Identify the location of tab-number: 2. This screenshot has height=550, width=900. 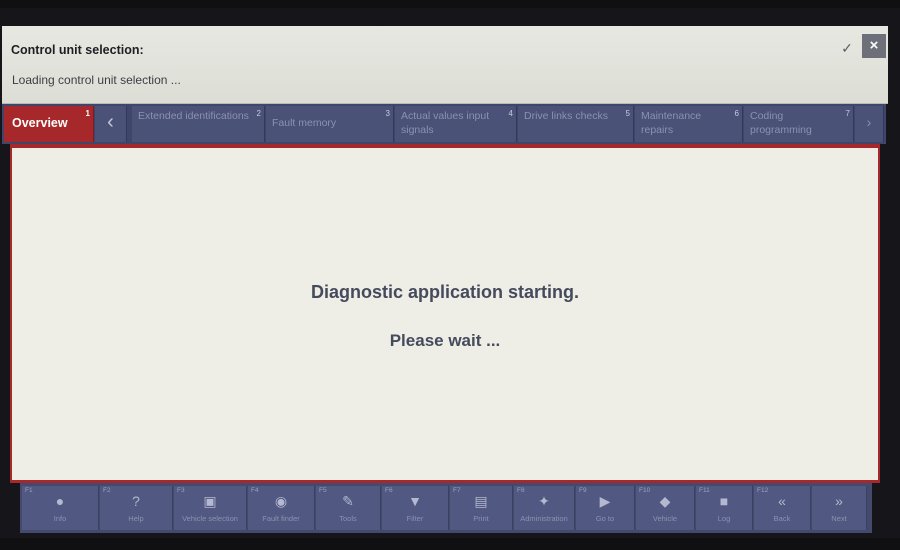
(258, 113).